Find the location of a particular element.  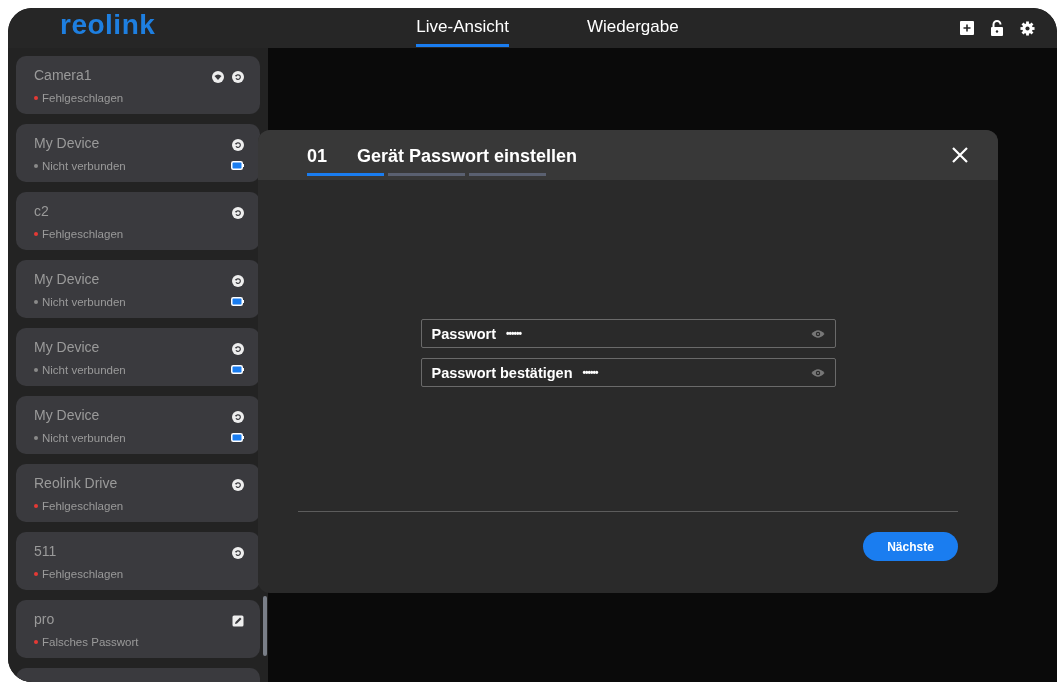

device-name: c2 is located at coordinates (41, 211).